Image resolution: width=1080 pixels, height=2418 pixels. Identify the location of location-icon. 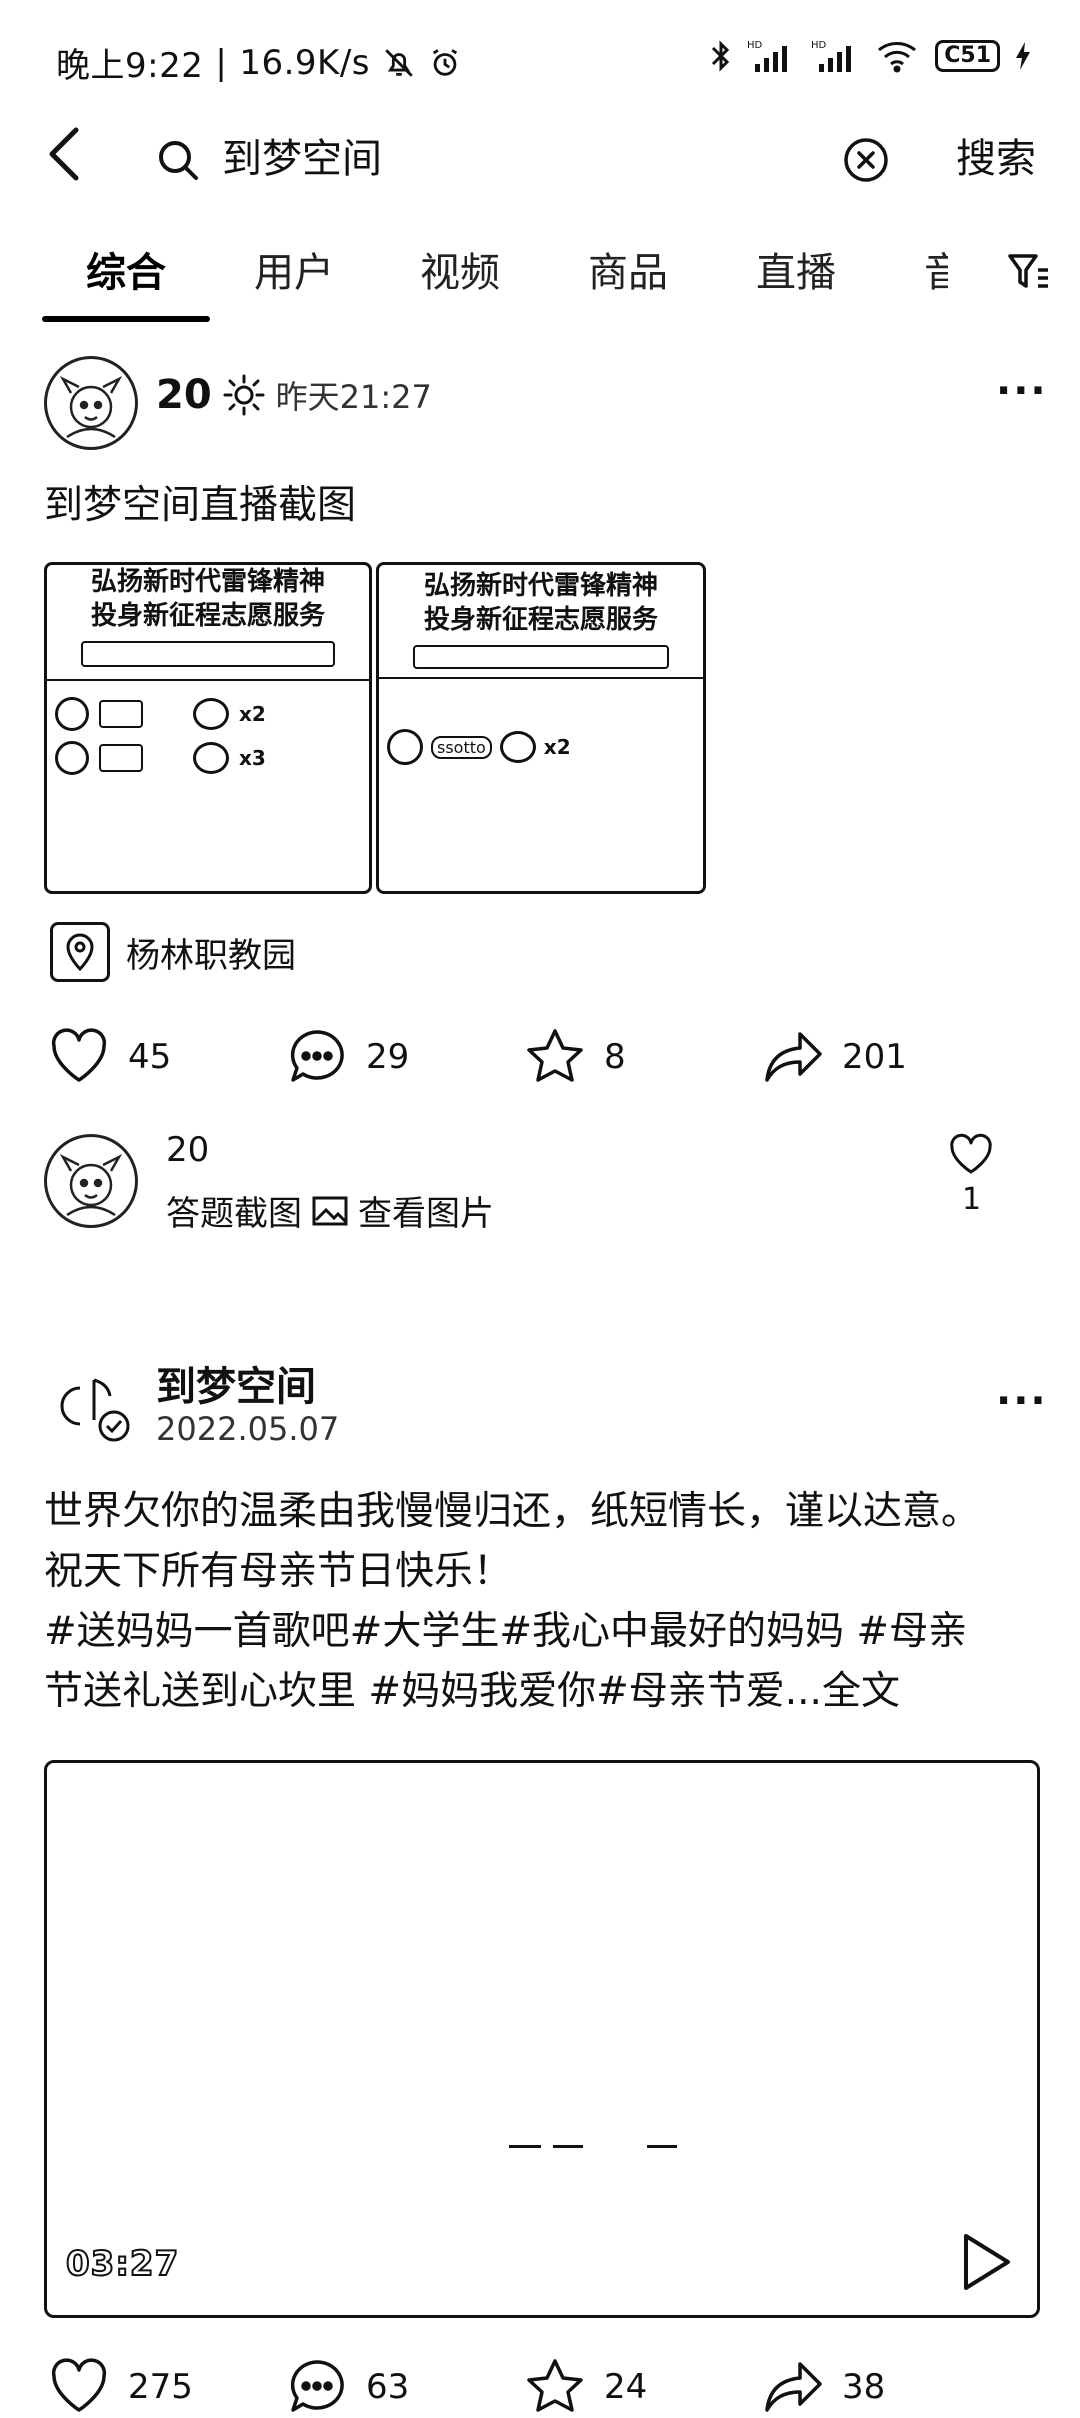
(80, 952).